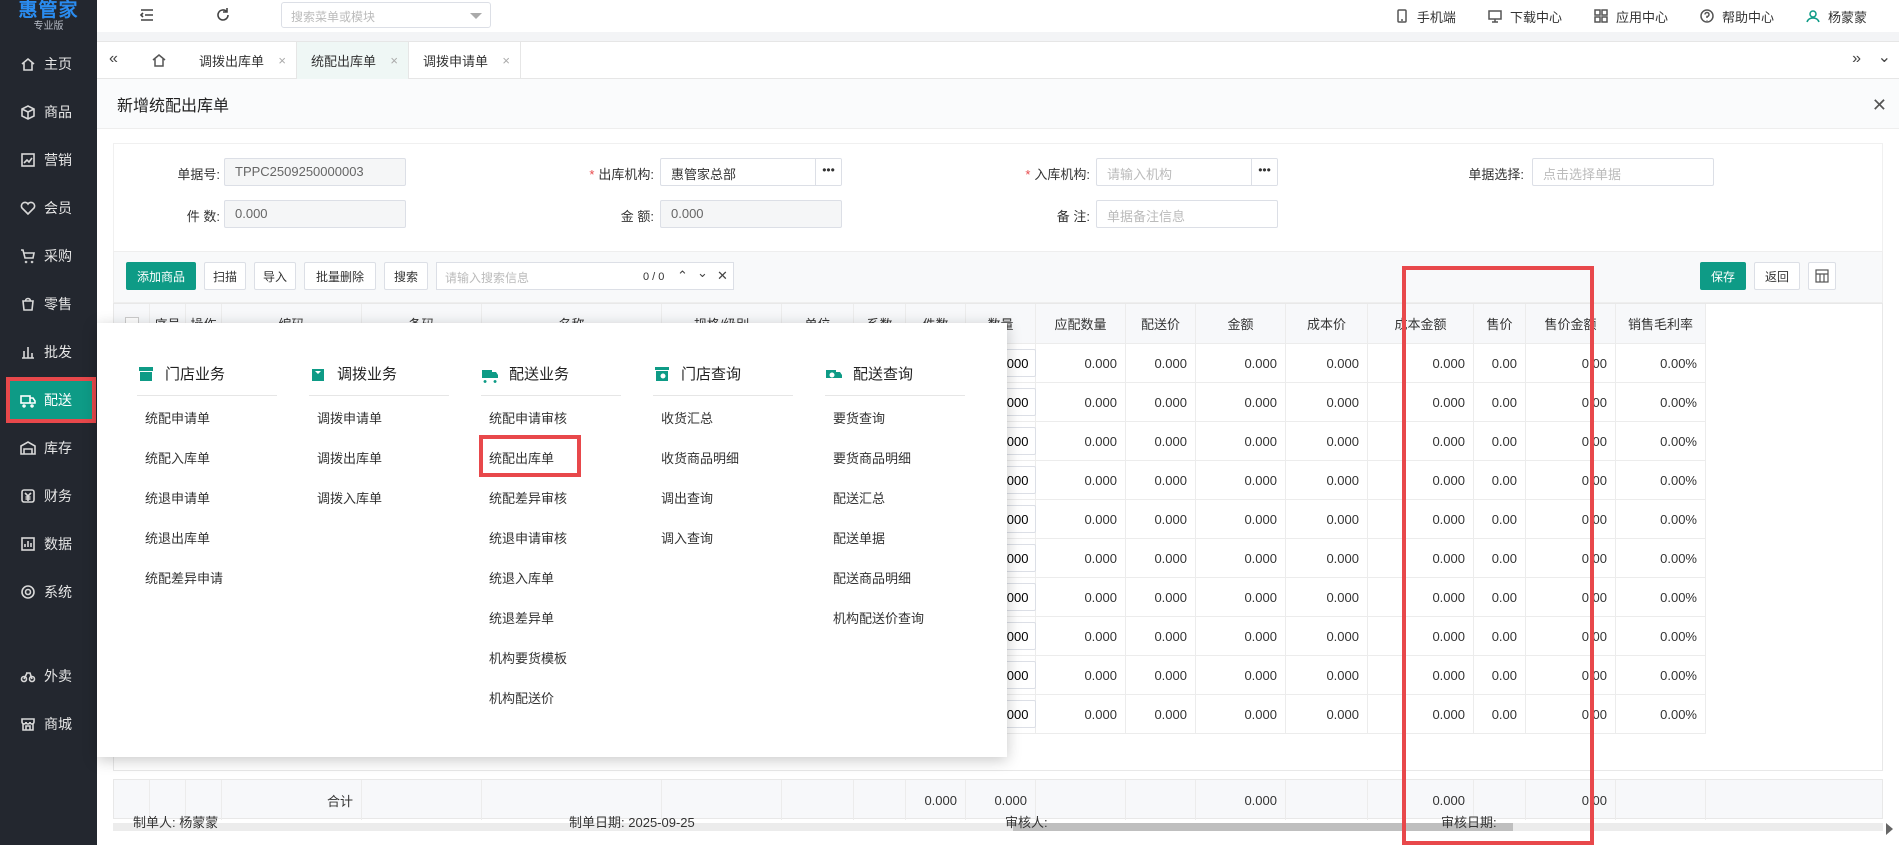 The width and height of the screenshot is (1899, 845). What do you see at coordinates (1594, 402) in the screenshot?
I see `sale_amount-value: 0.00` at bounding box center [1594, 402].